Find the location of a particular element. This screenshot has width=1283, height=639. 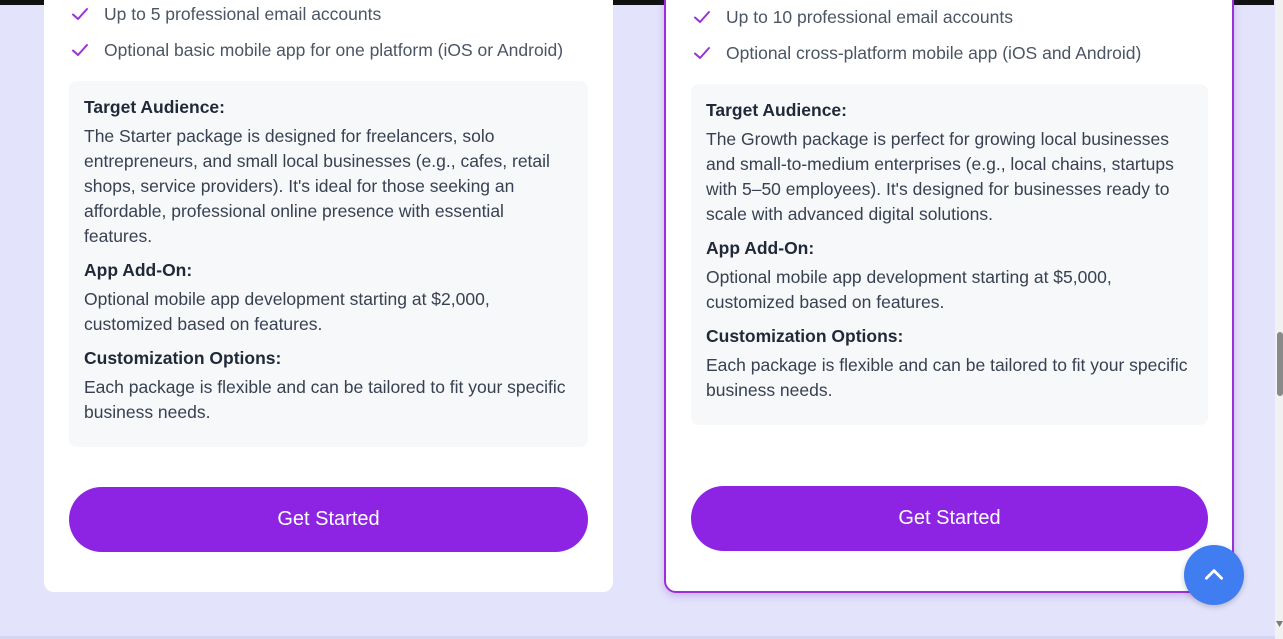

feature-item: Up to 5 professional email accounts is located at coordinates (316, 16).